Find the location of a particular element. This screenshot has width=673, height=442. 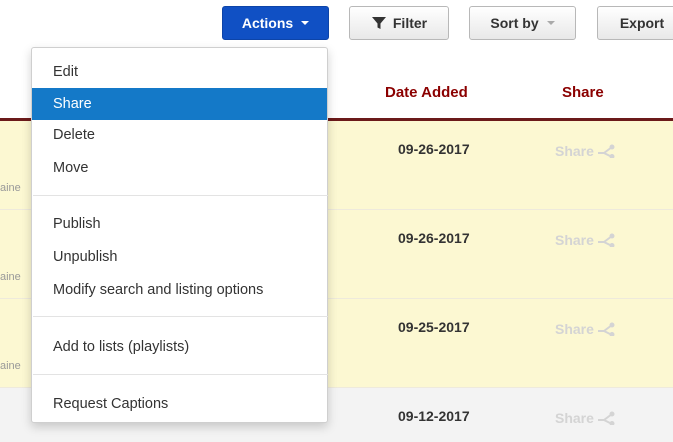

filter-button: Filter is located at coordinates (399, 23).